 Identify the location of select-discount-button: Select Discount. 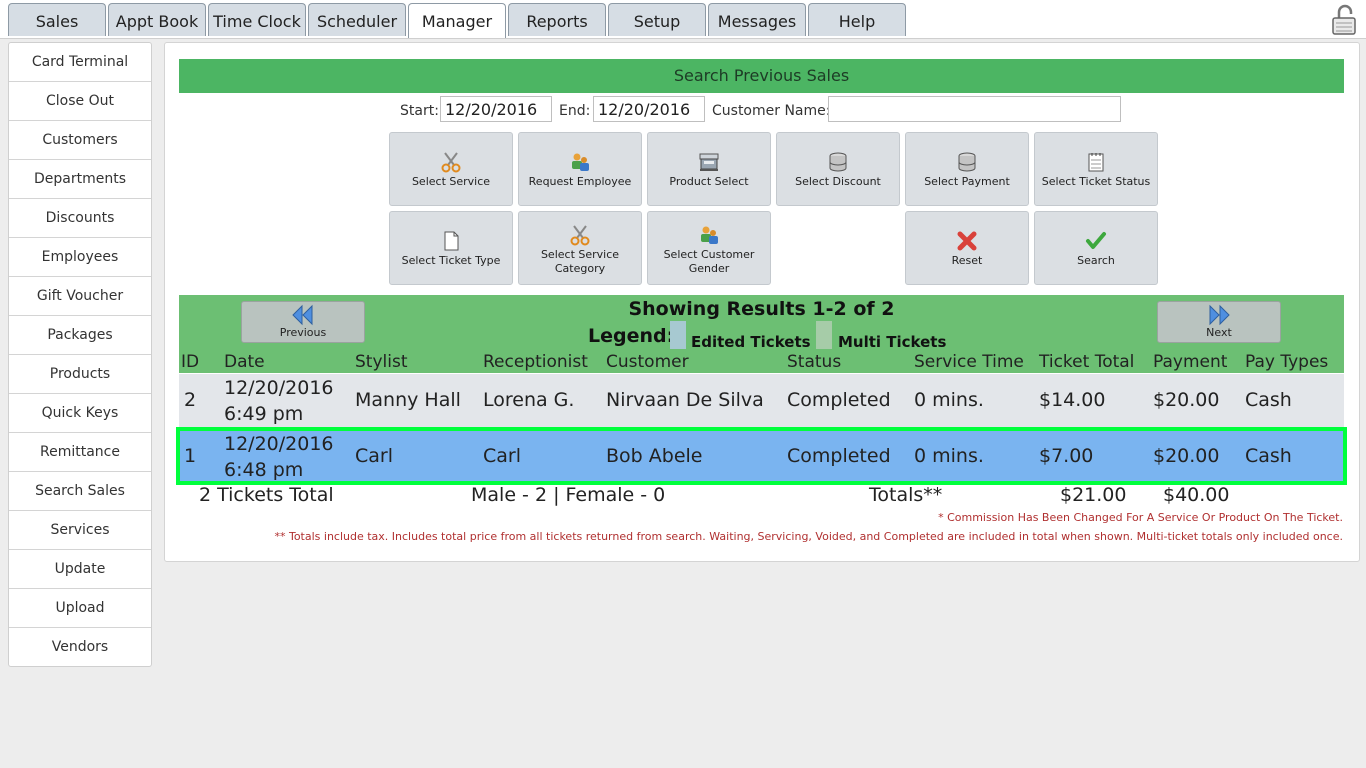
(838, 169).